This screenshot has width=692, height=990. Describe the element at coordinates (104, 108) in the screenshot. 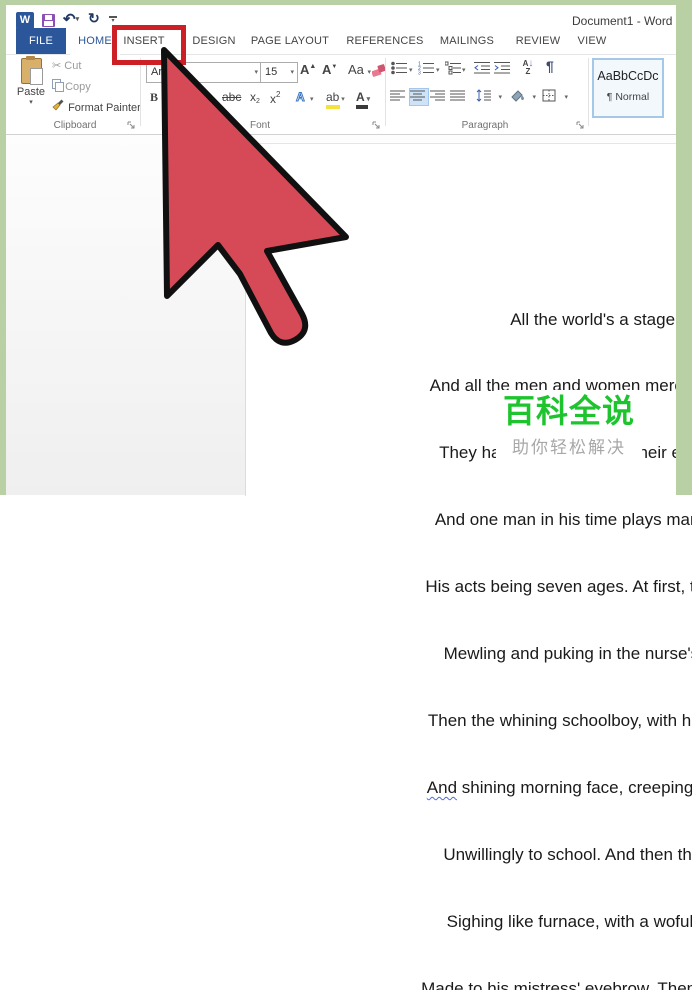

I see `format-painter-label: Format Painter` at that location.